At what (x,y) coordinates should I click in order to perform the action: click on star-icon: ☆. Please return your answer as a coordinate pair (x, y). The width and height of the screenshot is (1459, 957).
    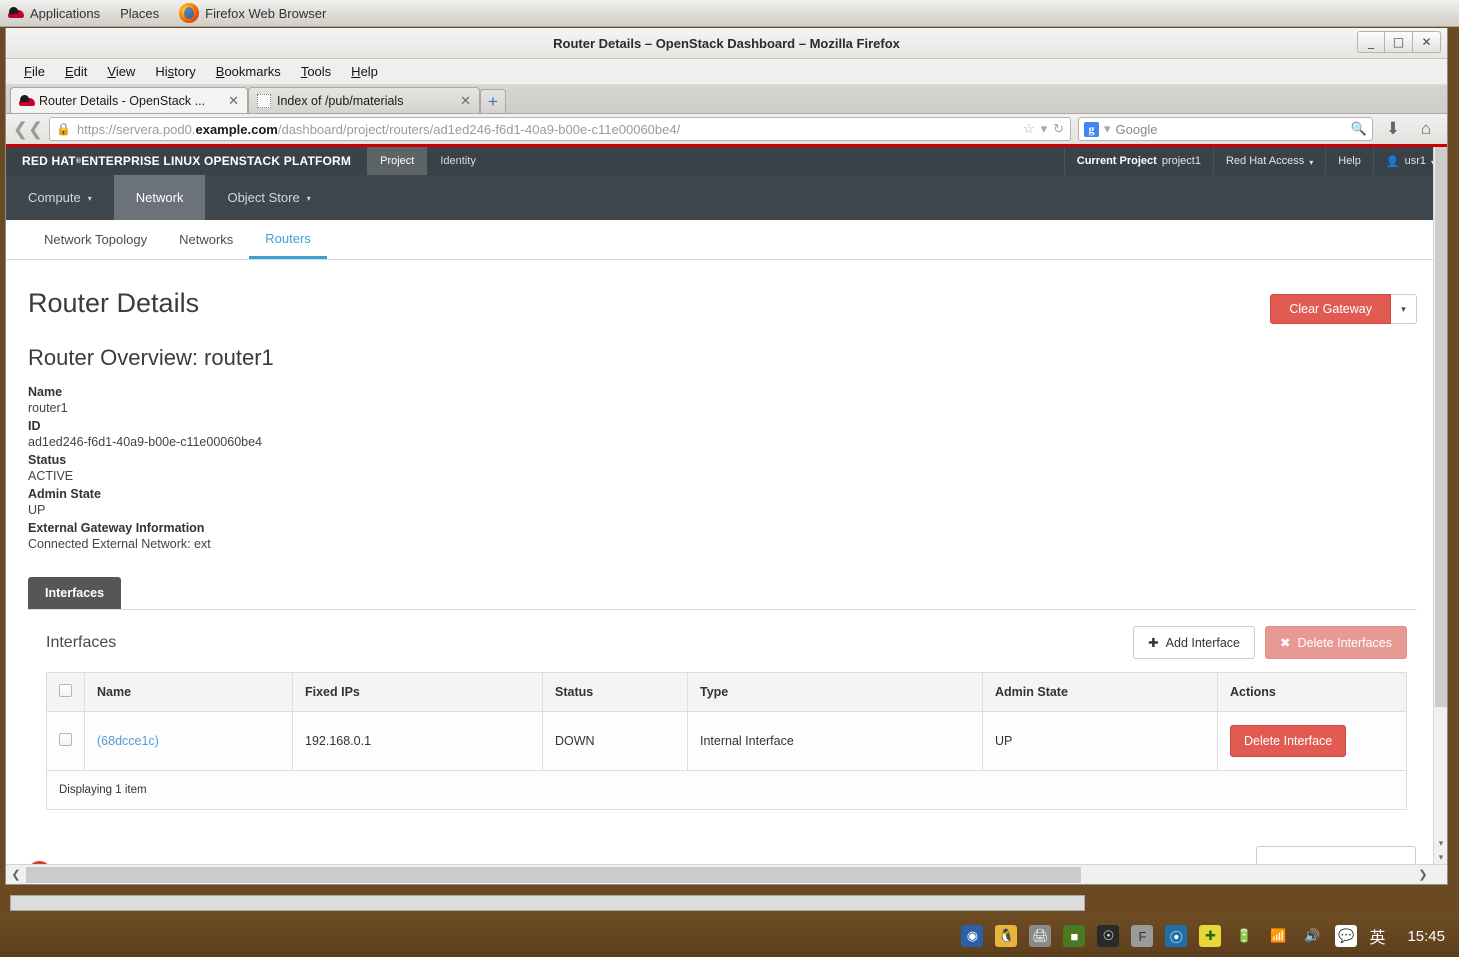
    Looking at the image, I should click on (1029, 129).